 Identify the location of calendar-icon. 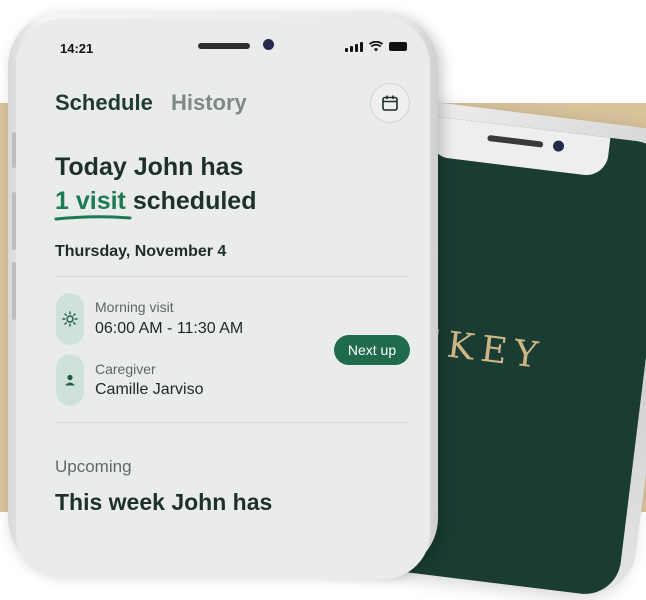
(390, 103).